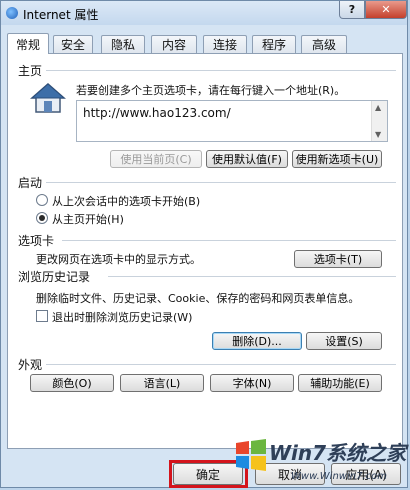  What do you see at coordinates (30, 71) in the screenshot?
I see `home-section-label: 主页` at bounding box center [30, 71].